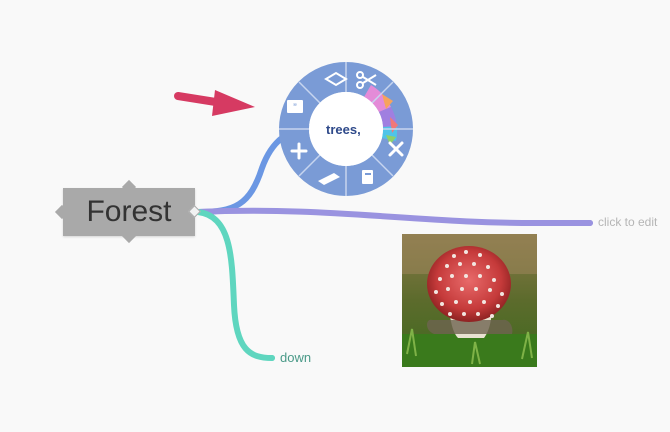  I want to click on node-click-to-edit: click to edit, so click(627, 222).